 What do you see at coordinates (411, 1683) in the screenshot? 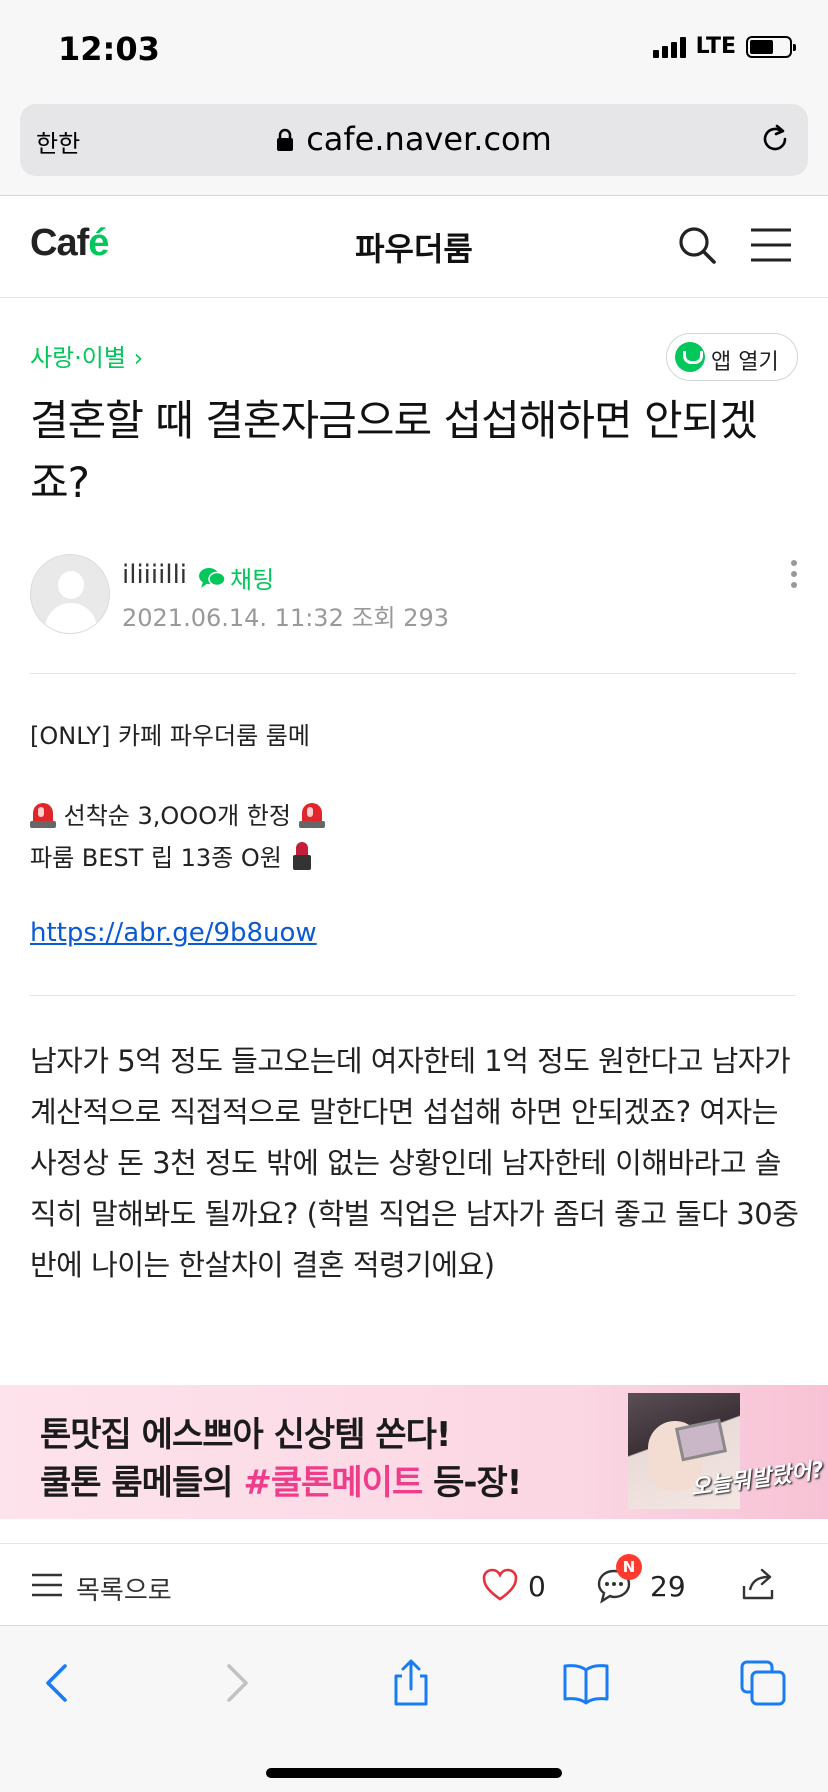
I see `share-sheet-icon` at bounding box center [411, 1683].